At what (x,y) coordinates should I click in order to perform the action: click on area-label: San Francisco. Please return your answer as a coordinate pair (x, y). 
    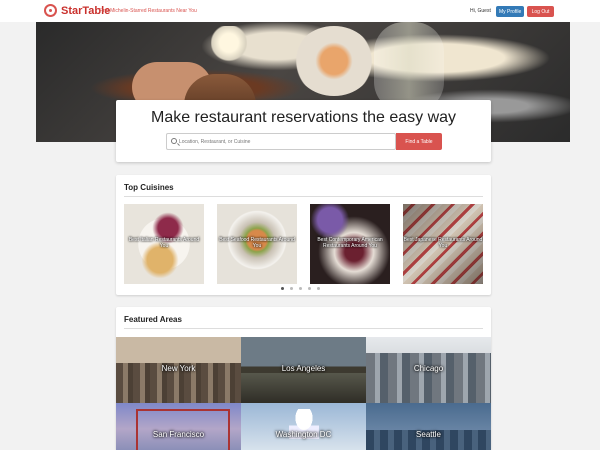
    Looking at the image, I should click on (178, 434).